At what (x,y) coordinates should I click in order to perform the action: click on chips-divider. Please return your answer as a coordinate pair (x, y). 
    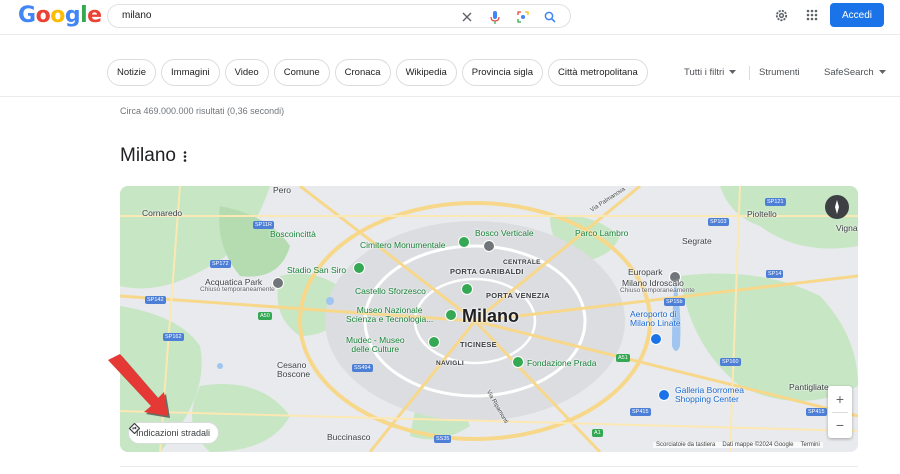
    Looking at the image, I should click on (450, 96).